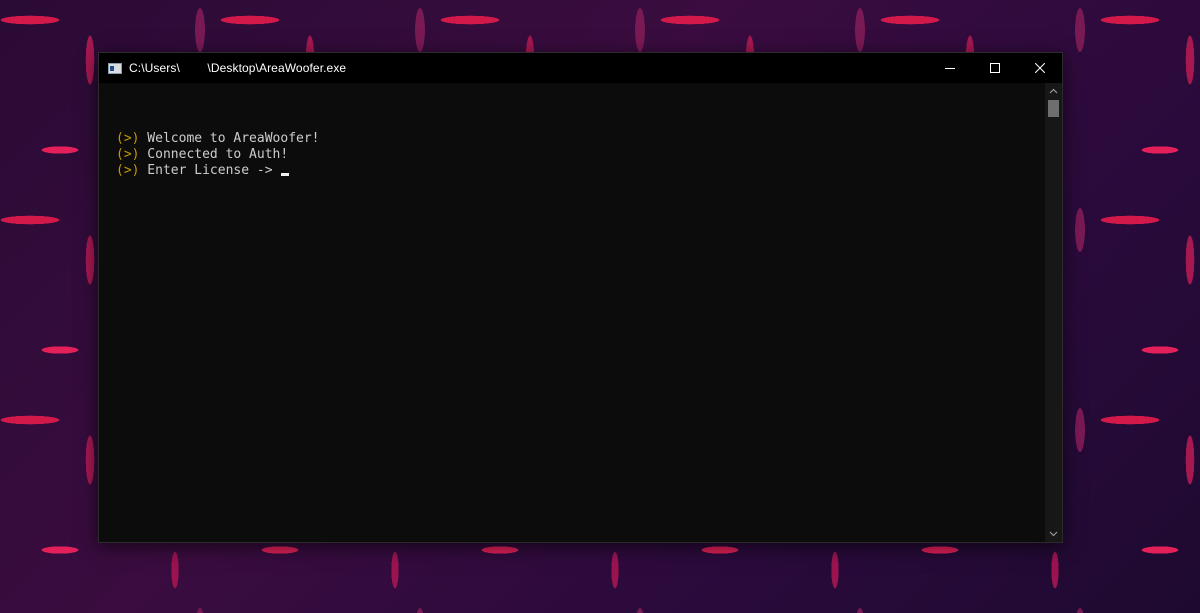 The image size is (1200, 613). Describe the element at coordinates (154, 68) in the screenshot. I see `window-title-path-start: C:\Users\` at that location.